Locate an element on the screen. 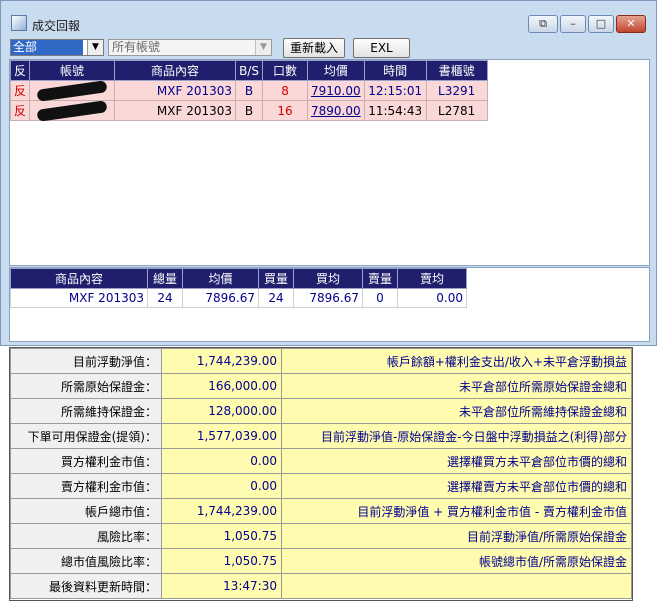  maximize-icon: □ is located at coordinates (601, 24).